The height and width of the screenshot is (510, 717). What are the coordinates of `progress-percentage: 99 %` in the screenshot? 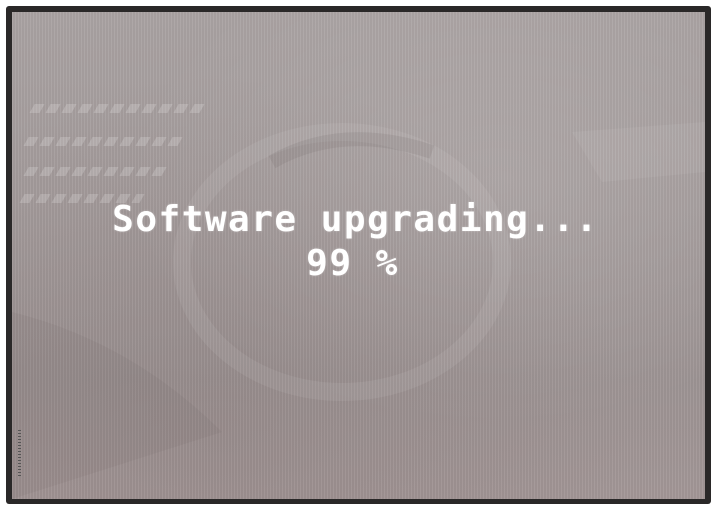 It's located at (352, 263).